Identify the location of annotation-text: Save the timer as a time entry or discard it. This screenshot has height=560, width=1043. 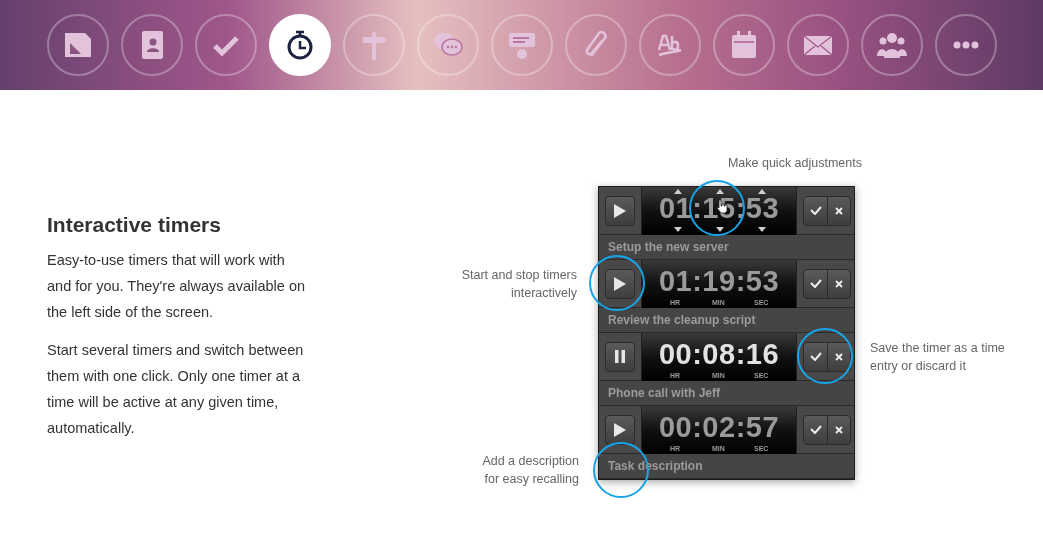
(937, 357).